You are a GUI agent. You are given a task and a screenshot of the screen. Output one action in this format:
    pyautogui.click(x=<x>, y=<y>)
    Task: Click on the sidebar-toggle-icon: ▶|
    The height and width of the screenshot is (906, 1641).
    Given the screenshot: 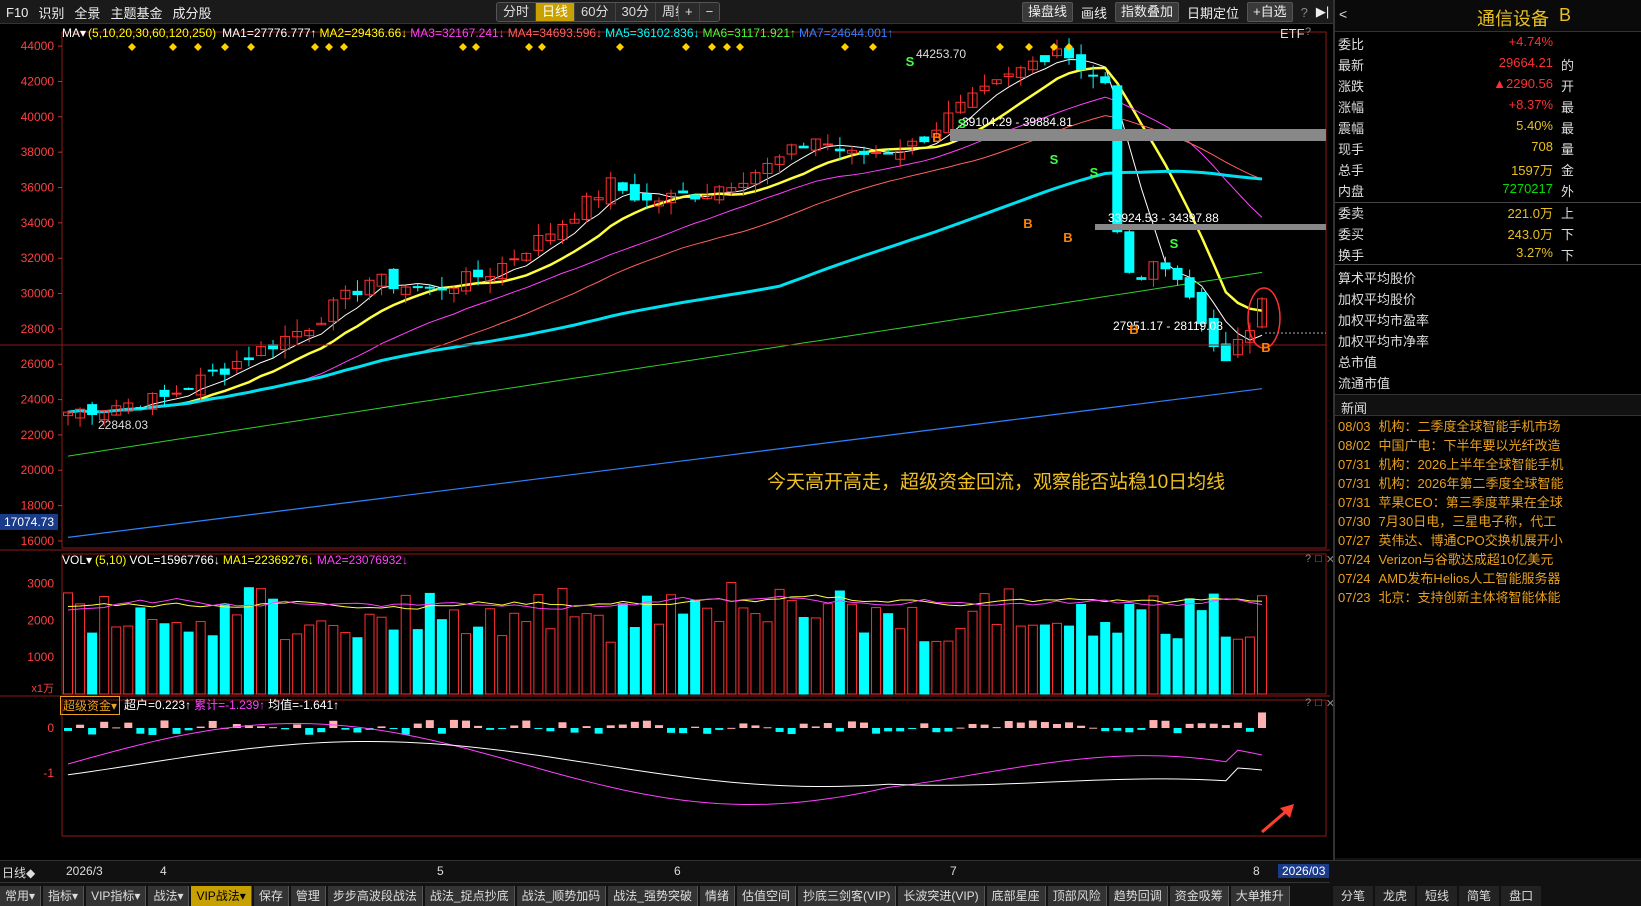 What is the action you would take?
    pyautogui.click(x=1322, y=12)
    